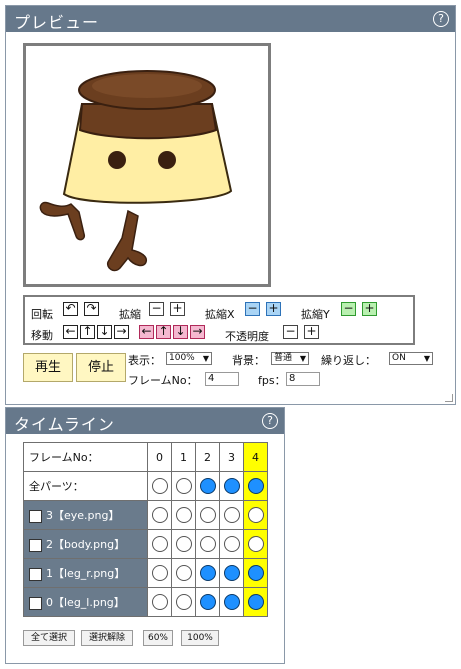  I want to click on move-fast-up-button: ↑, so click(163, 331).